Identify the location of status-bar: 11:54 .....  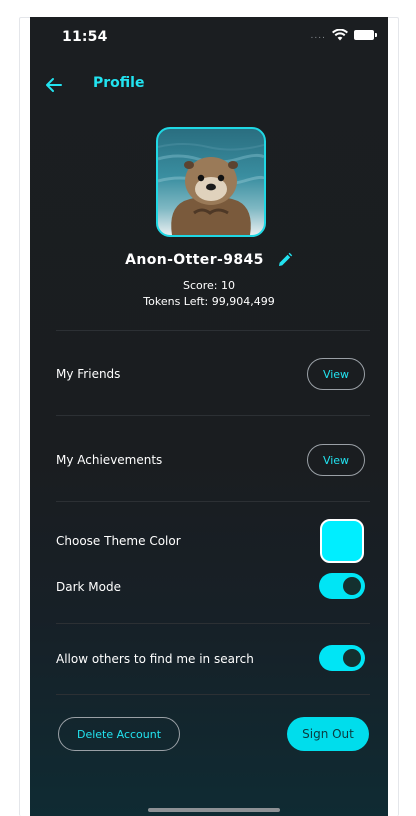
(209, 39).